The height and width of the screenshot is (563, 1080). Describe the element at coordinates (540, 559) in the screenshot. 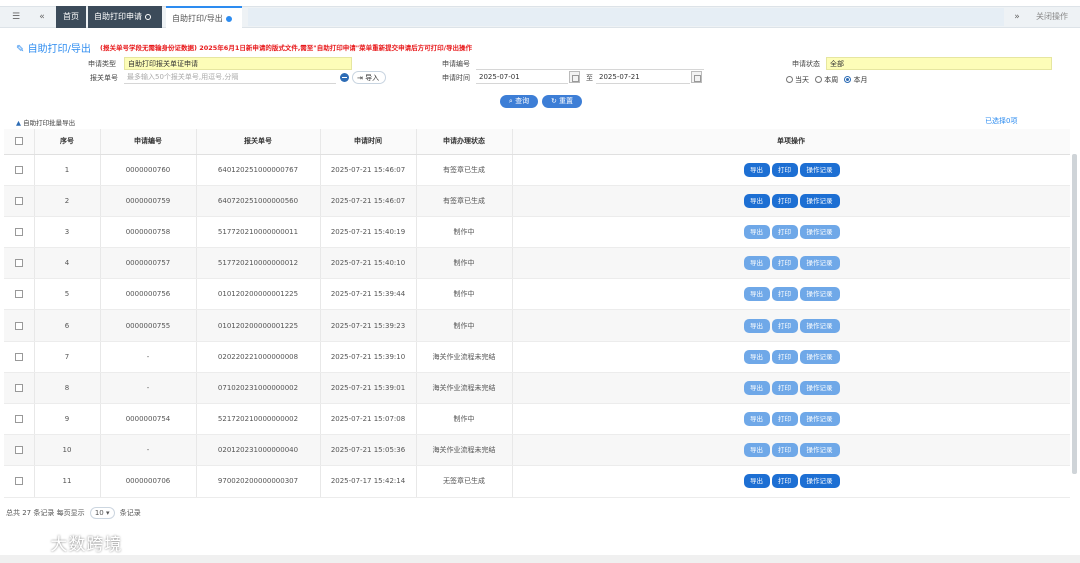

I see `bottom-strip` at that location.